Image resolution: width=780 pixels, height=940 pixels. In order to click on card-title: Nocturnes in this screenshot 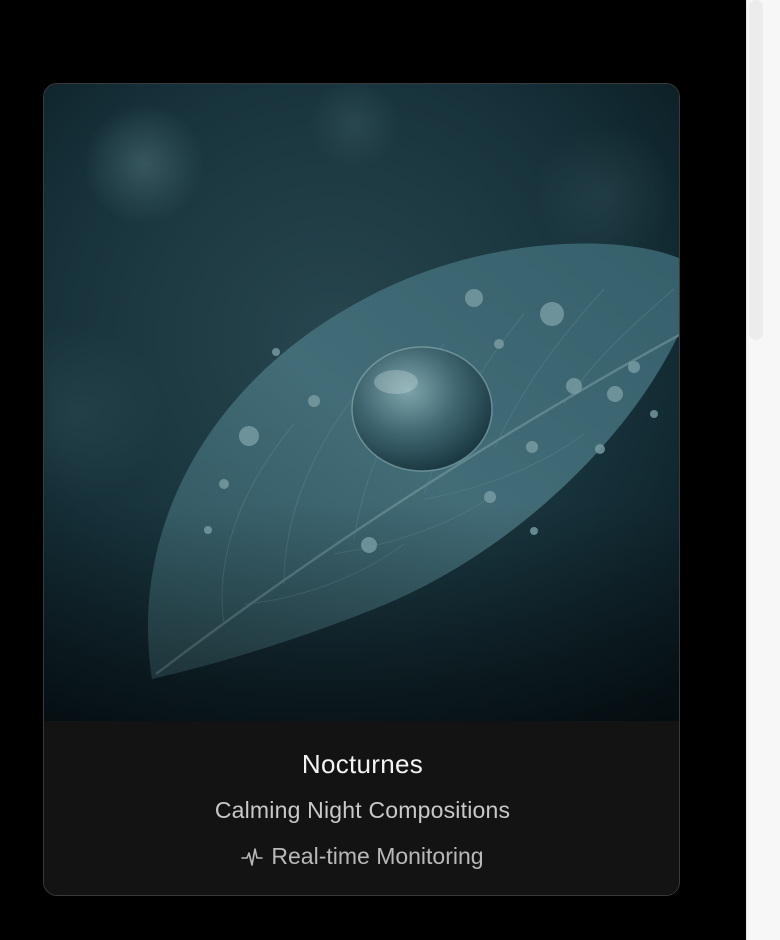, I will do `click(362, 764)`.